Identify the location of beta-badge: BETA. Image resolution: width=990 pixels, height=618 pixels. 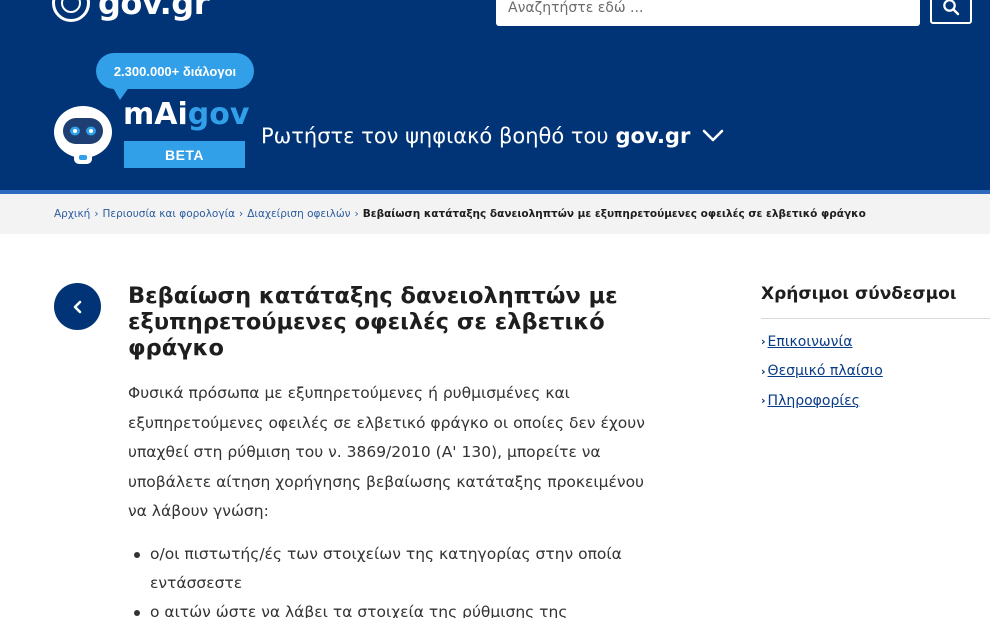
(184, 154).